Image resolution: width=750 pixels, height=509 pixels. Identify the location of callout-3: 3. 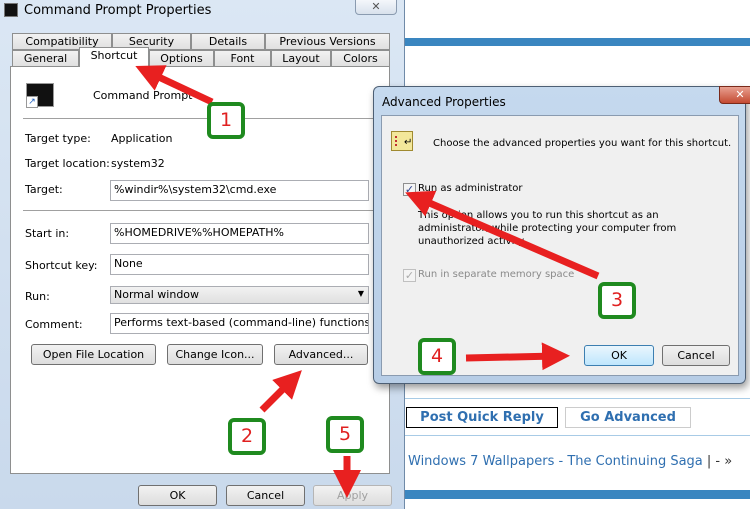
(617, 300).